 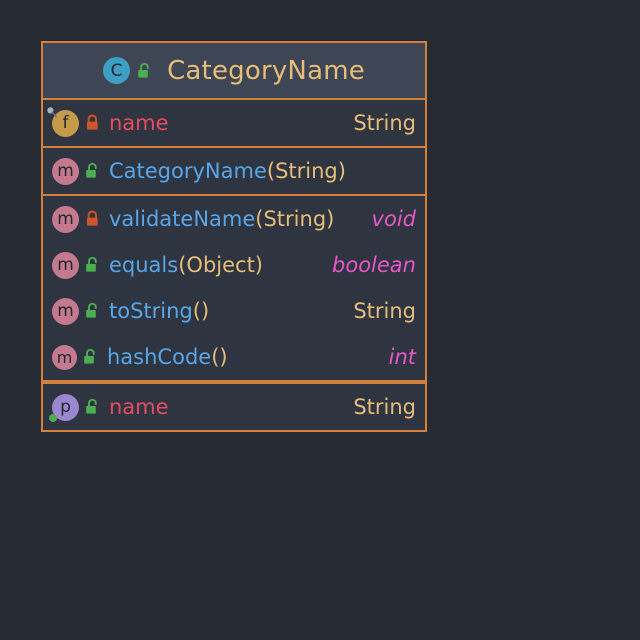 I want to click on property-row: p name String, so click(x=234, y=407).